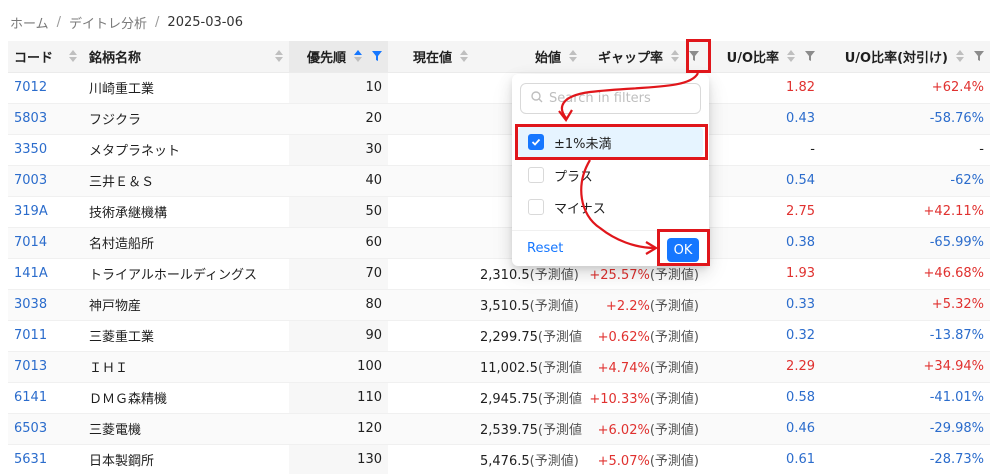  What do you see at coordinates (763, 212) in the screenshot?
I see `uo-ratio: 2.75` at bounding box center [763, 212].